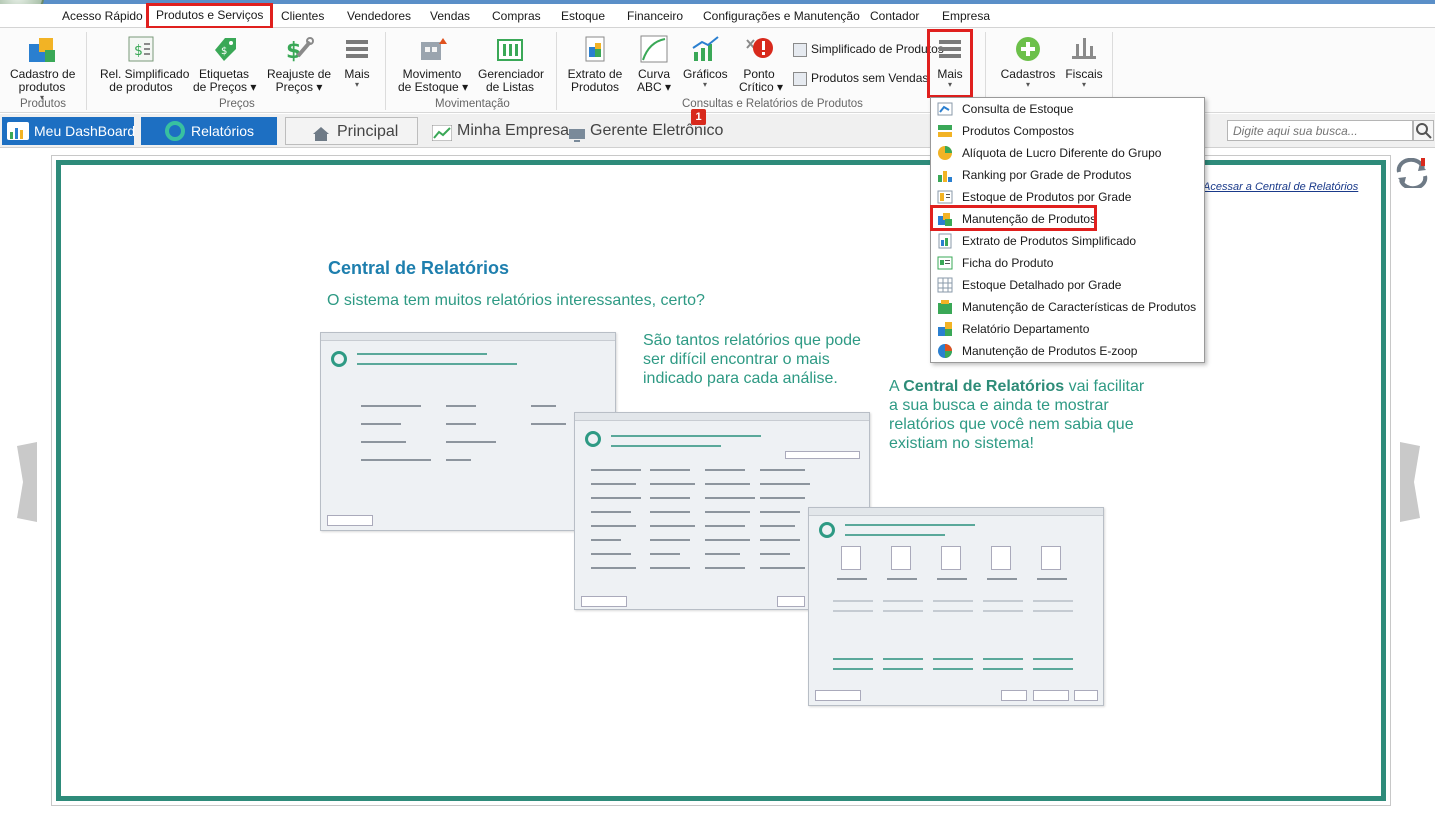  What do you see at coordinates (781, 16) in the screenshot?
I see `menu-configuracoes: Configurações e Manutenção` at bounding box center [781, 16].